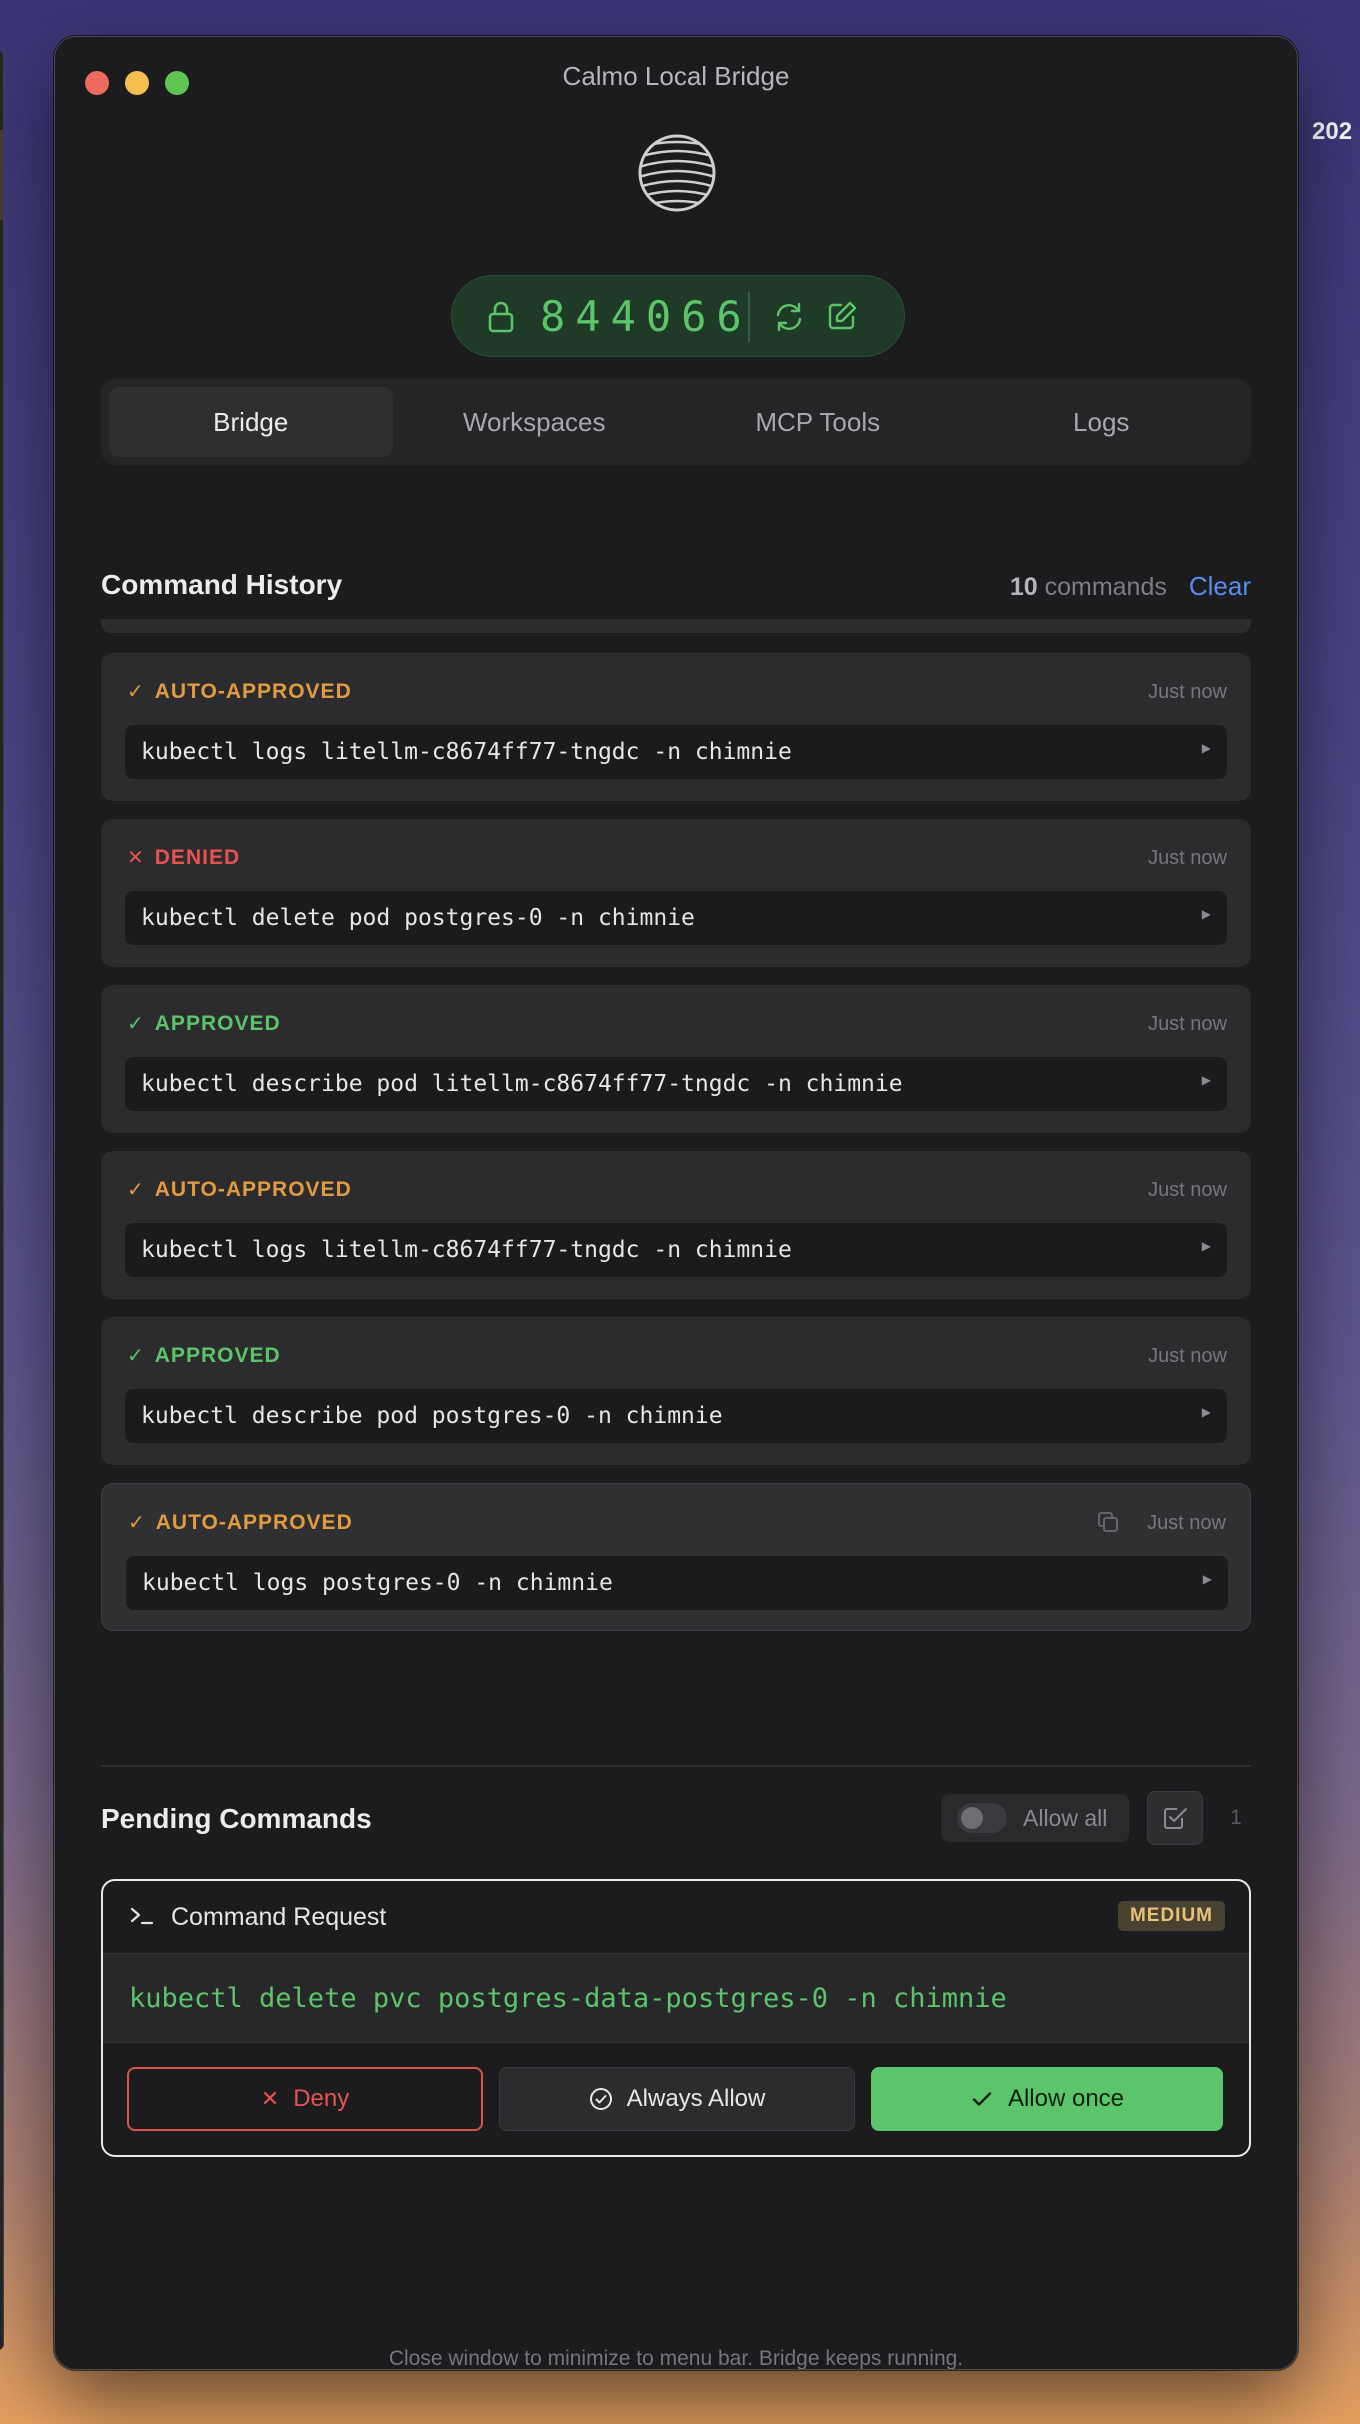  What do you see at coordinates (600, 2099) in the screenshot?
I see `check-circle-icon` at bounding box center [600, 2099].